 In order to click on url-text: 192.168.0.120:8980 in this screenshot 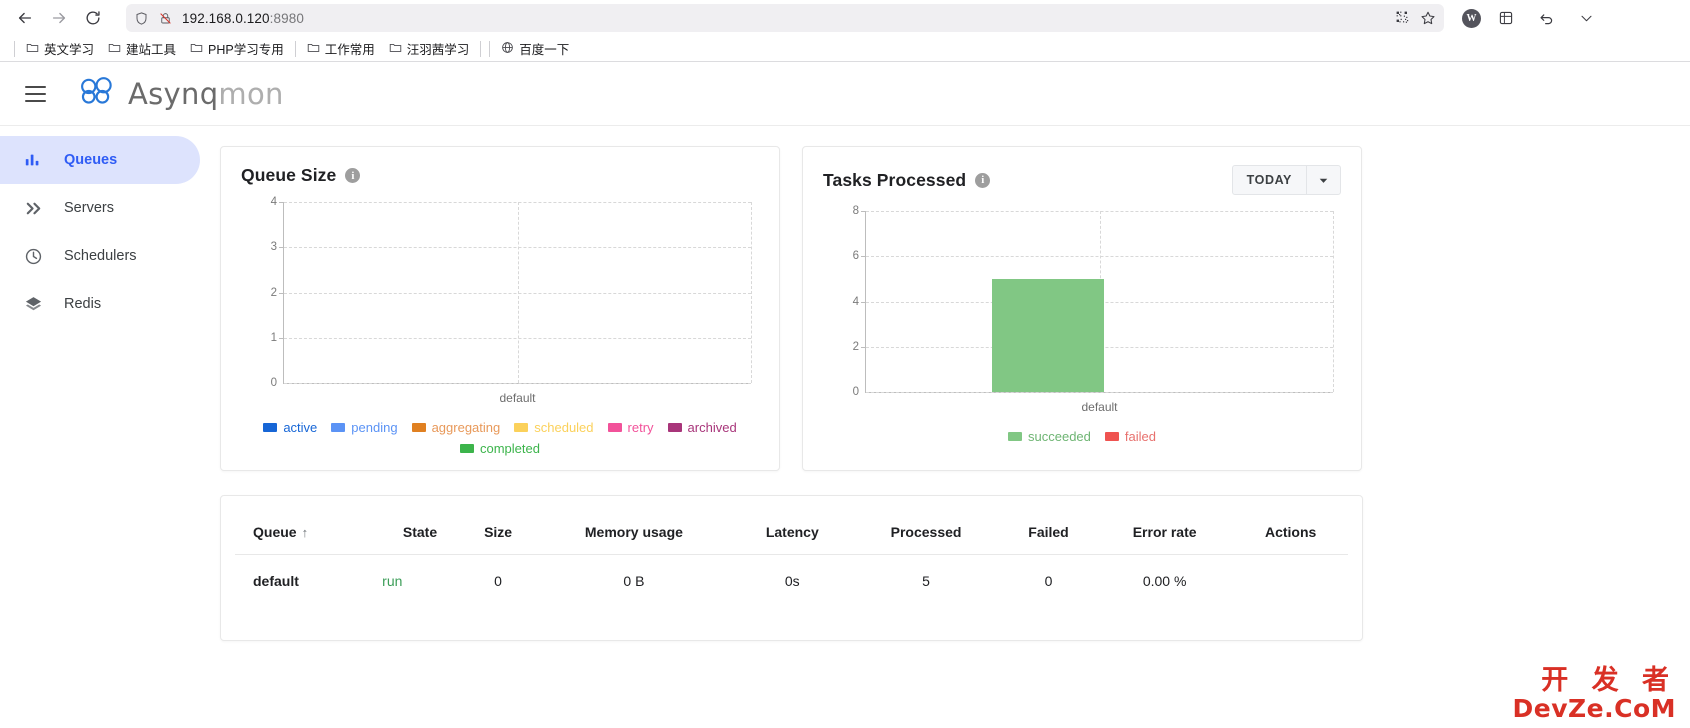, I will do `click(243, 18)`.